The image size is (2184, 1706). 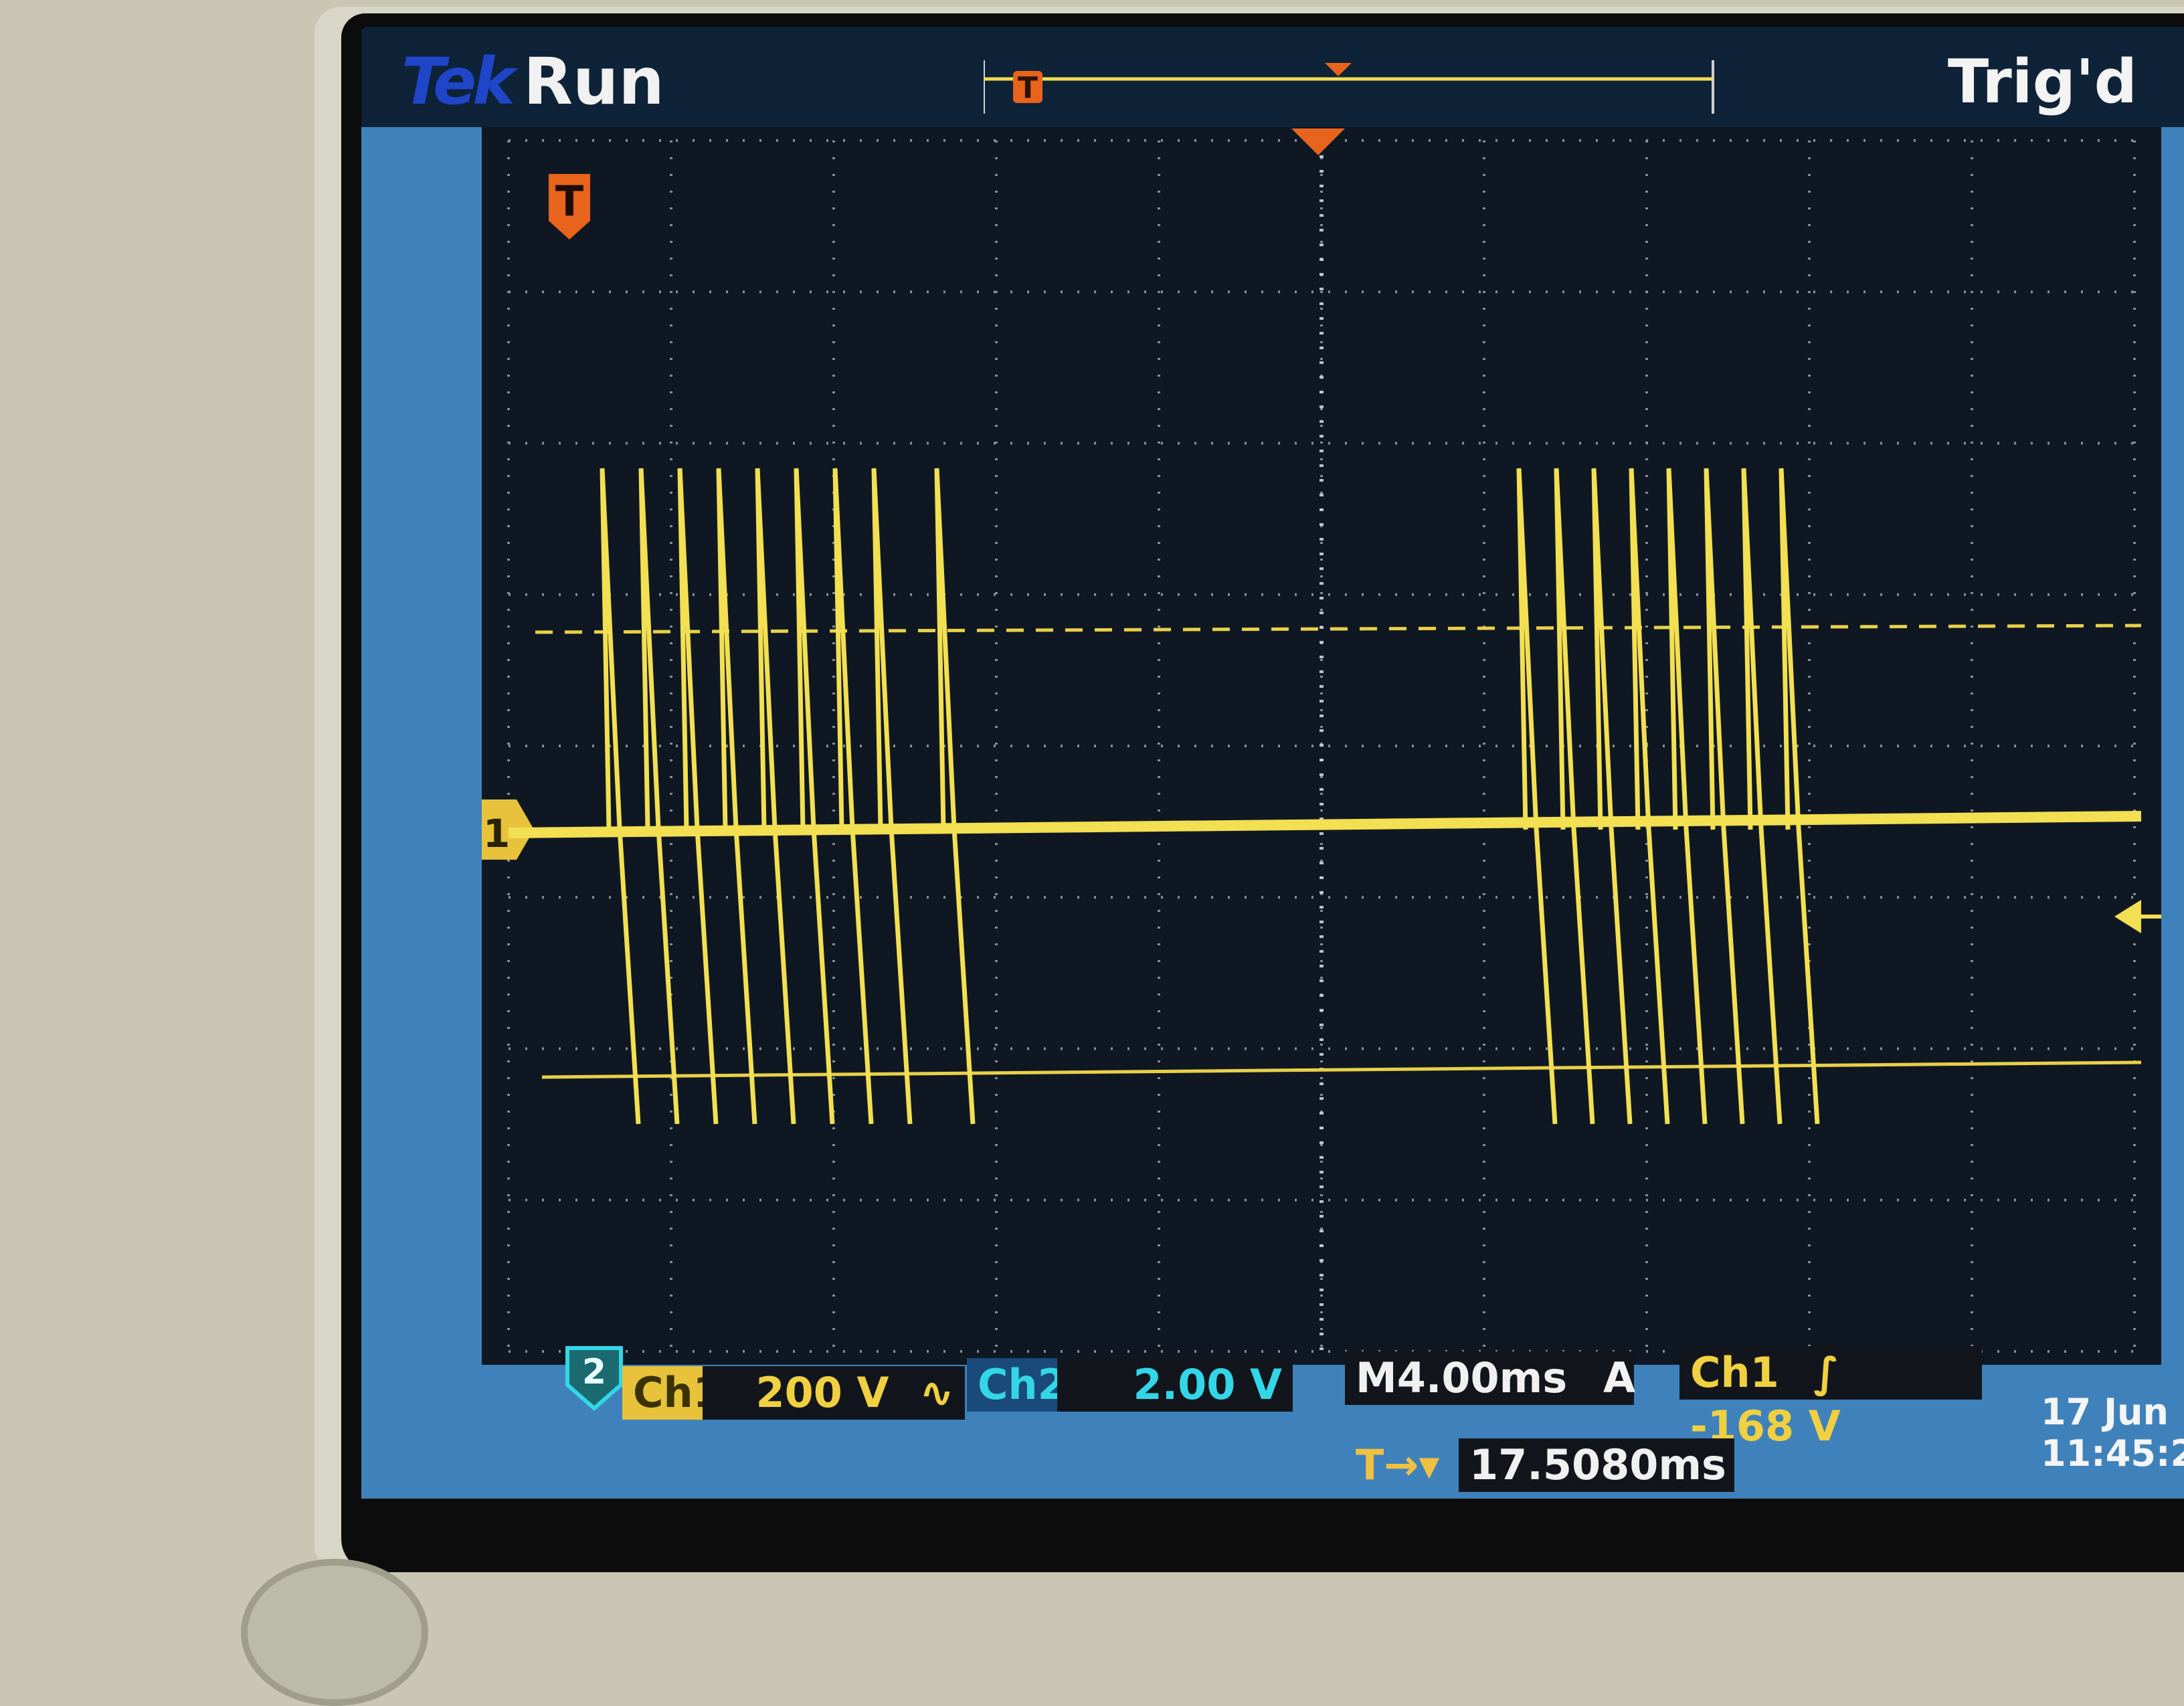 I want to click on trigger-source: Ch1, so click(x=1734, y=1372).